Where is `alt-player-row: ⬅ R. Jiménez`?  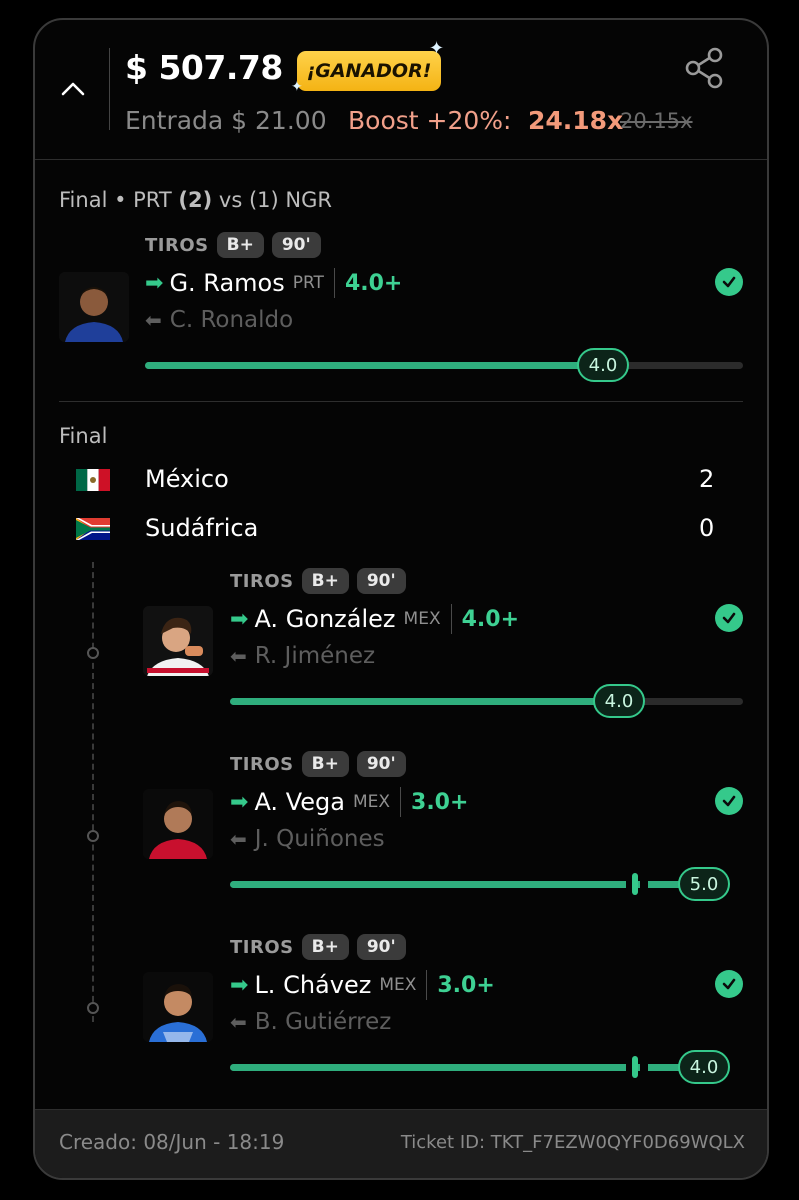 alt-player-row: ⬅ R. Jiménez is located at coordinates (302, 656).